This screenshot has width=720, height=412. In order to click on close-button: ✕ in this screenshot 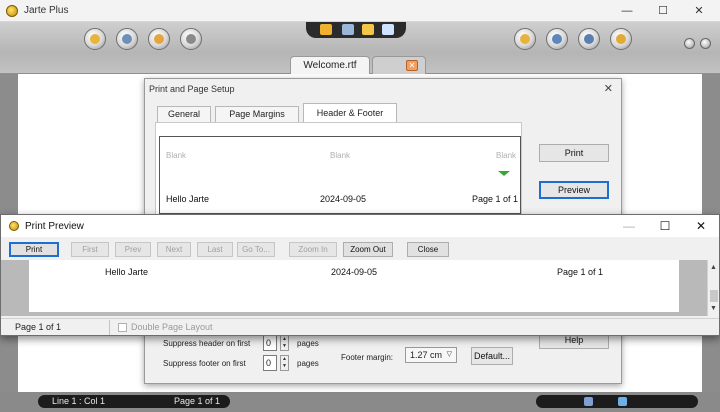, I will do `click(699, 11)`.